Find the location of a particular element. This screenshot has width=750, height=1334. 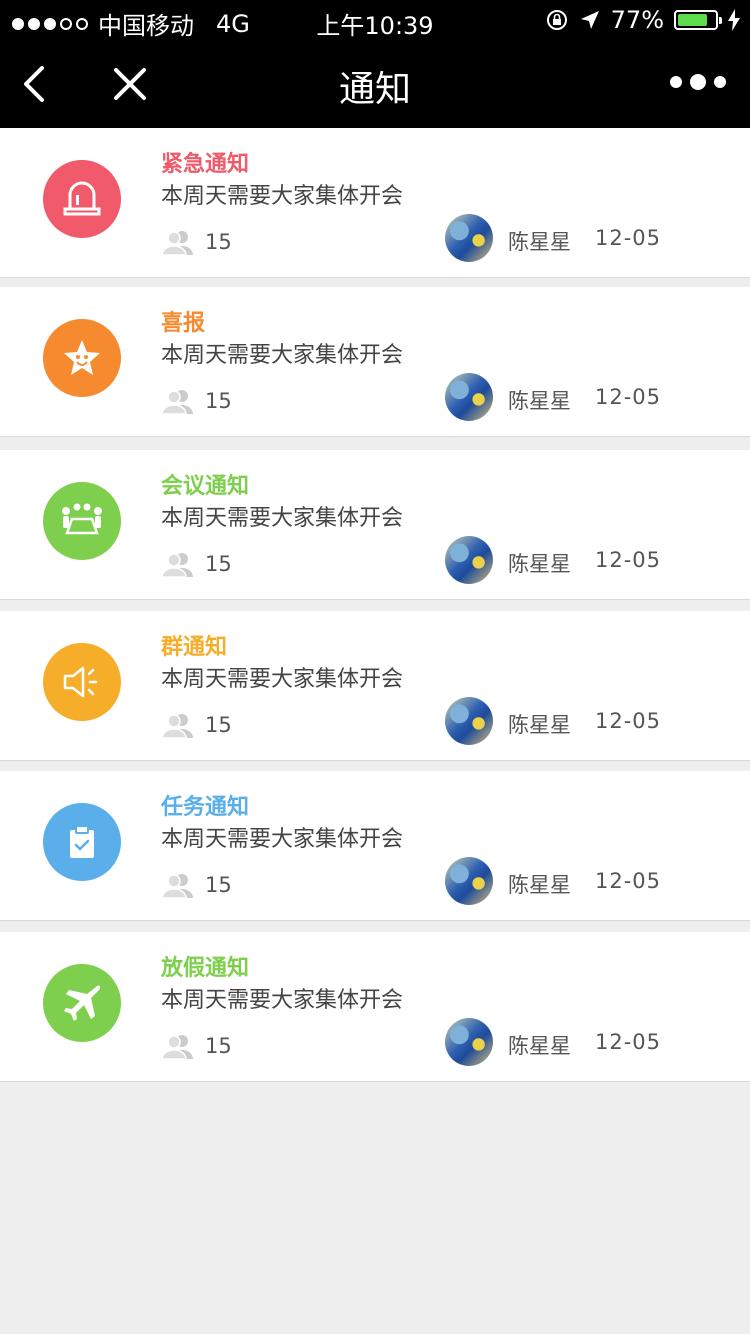

notification-title: 群通知 is located at coordinates (194, 647).